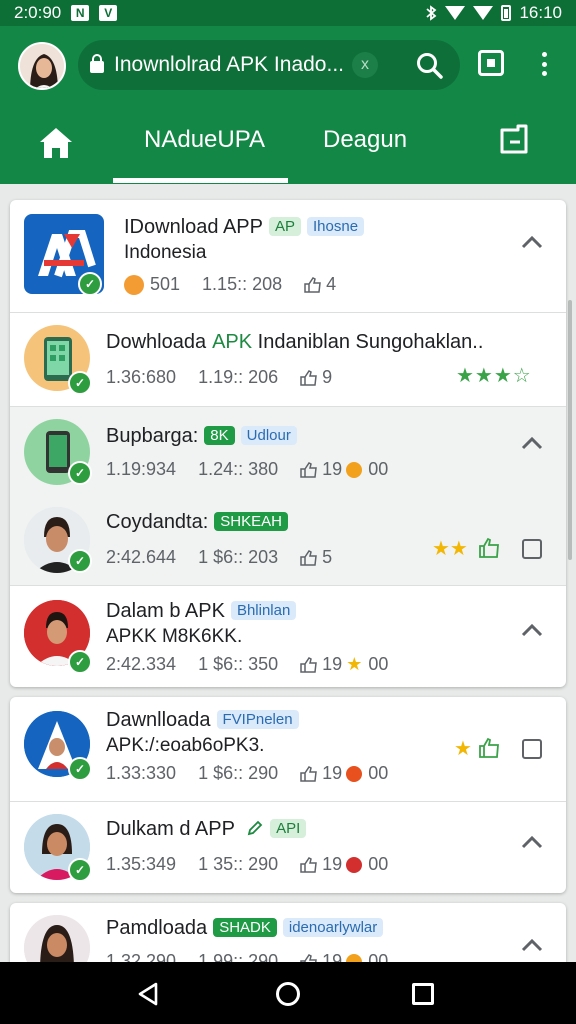  Describe the element at coordinates (97, 63) in the screenshot. I see `lock-icon` at that location.